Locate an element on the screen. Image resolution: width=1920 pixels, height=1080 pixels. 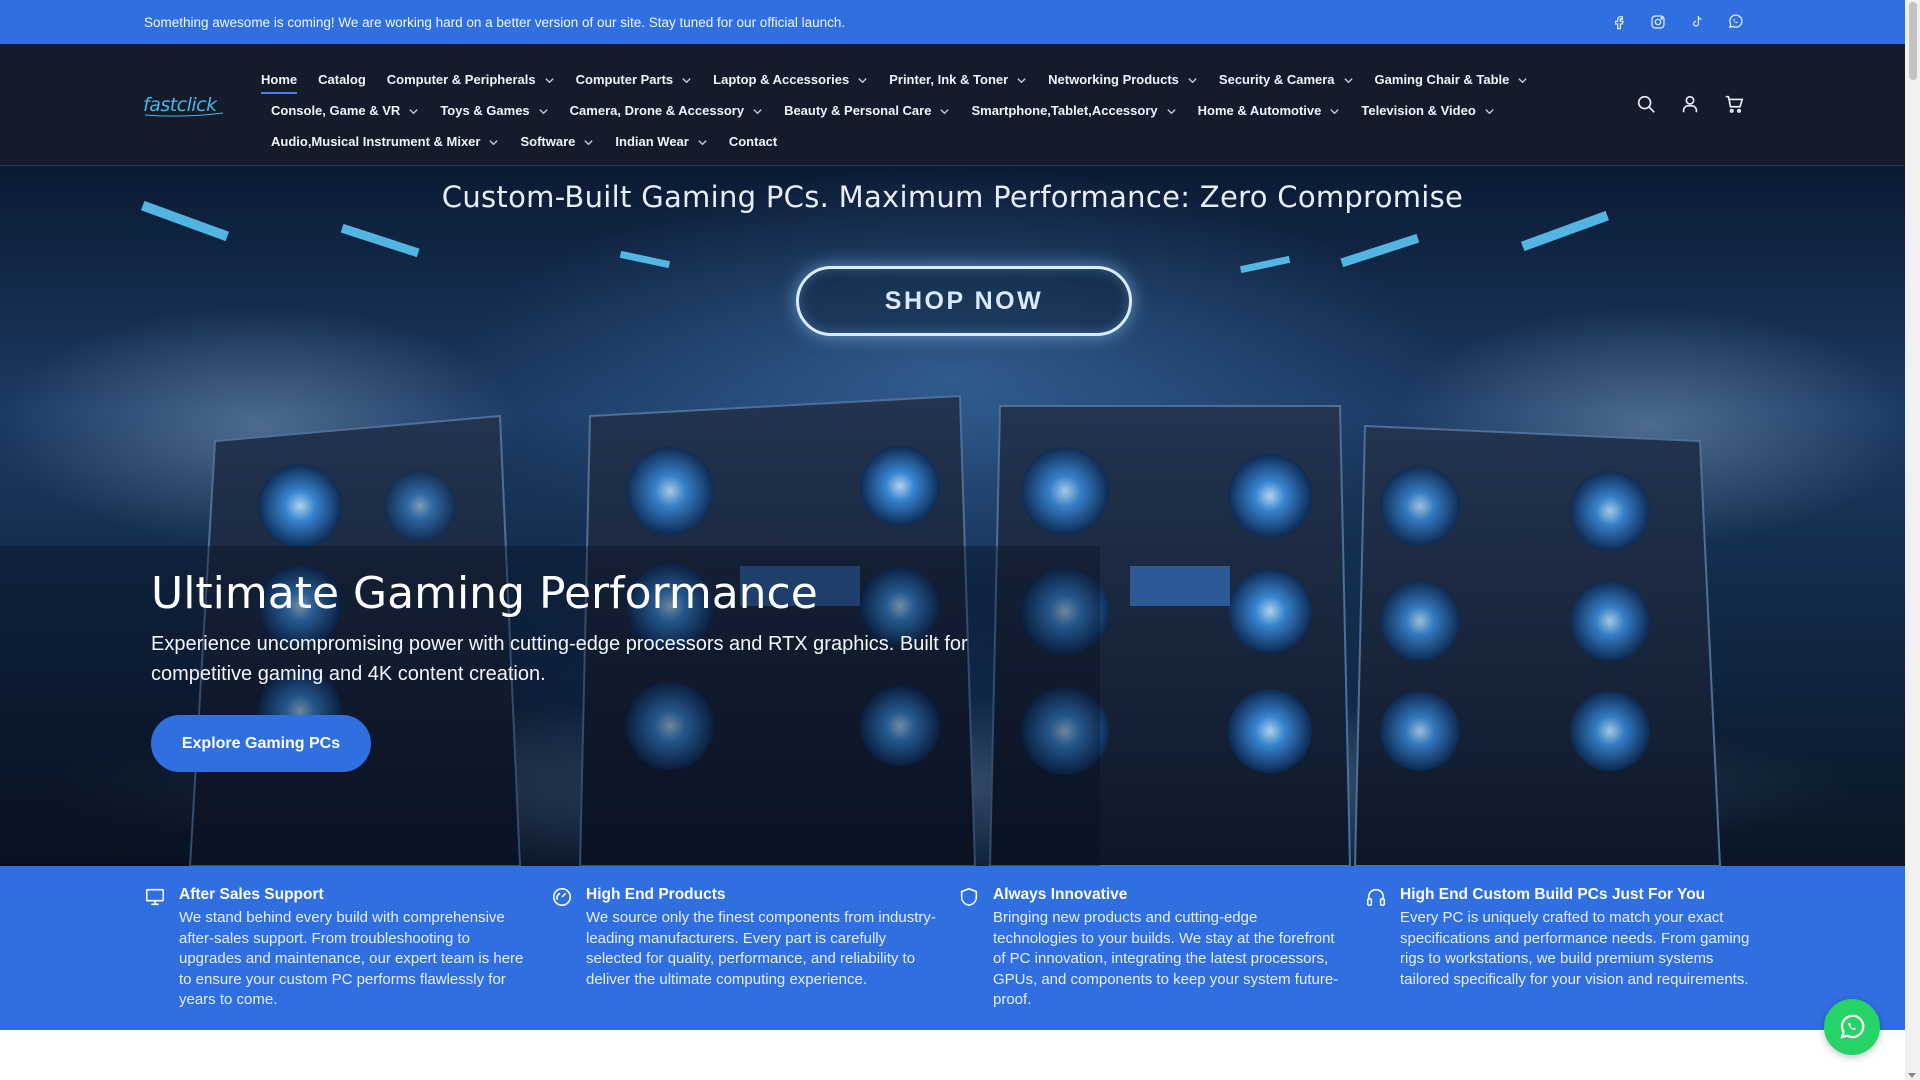
cart-icon is located at coordinates (1734, 104).